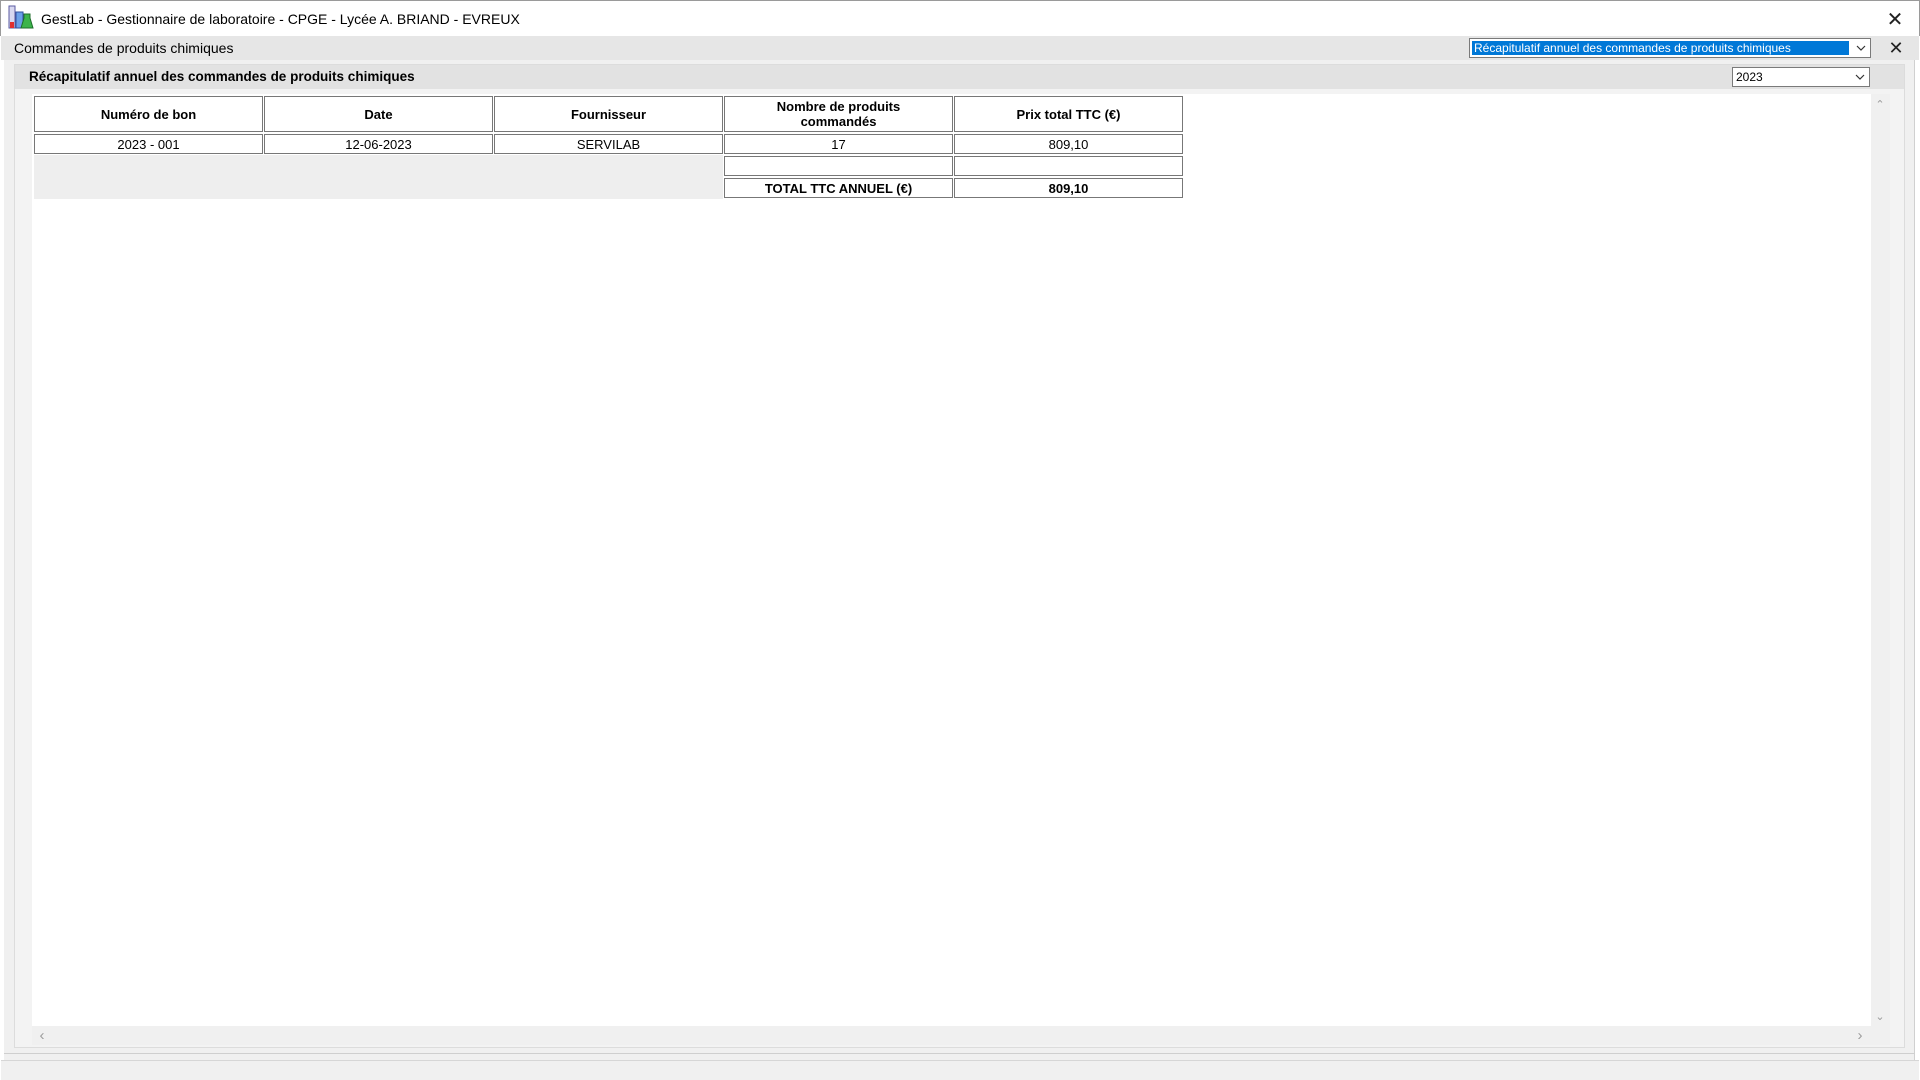 This screenshot has height=1080, width=1920. Describe the element at coordinates (838, 188) in the screenshot. I see `total-label: TOTAL TTC ANNUEL (€)` at that location.